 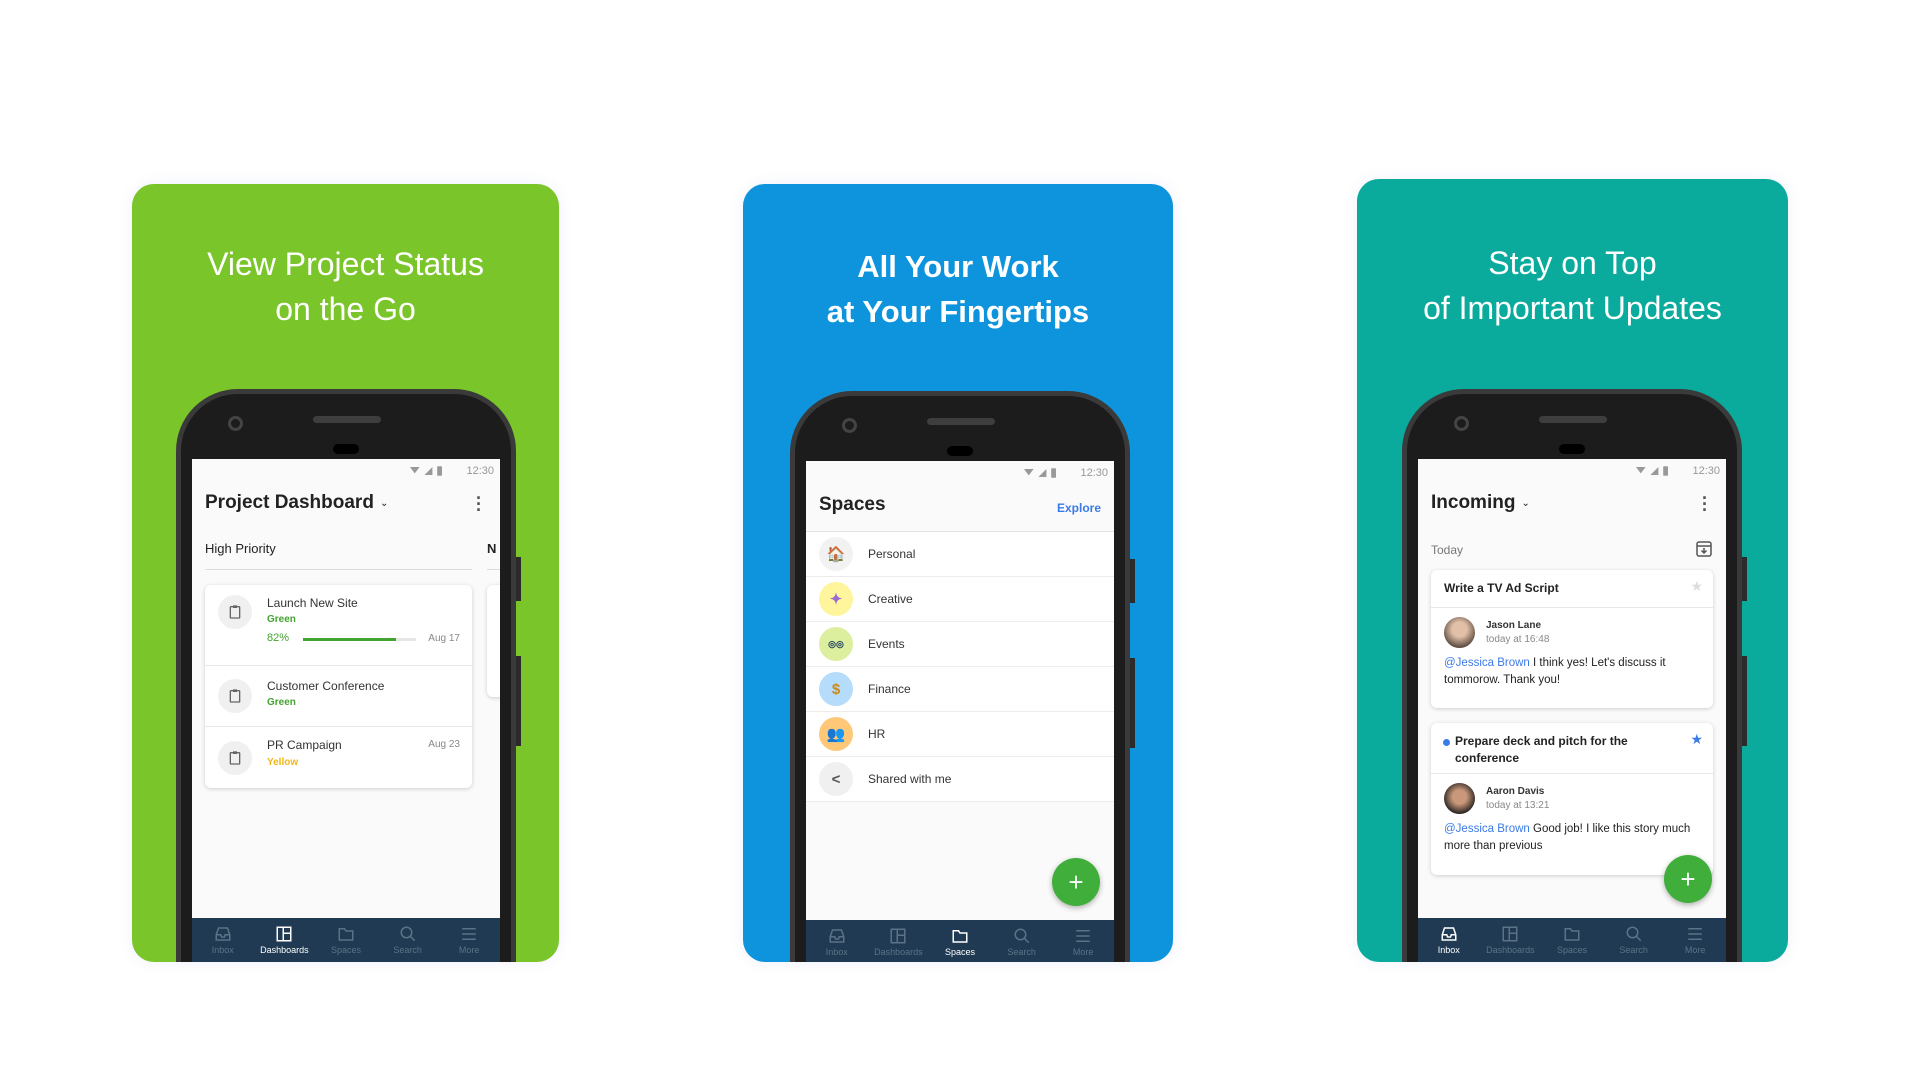 What do you see at coordinates (444, 638) in the screenshot?
I see `project-date: Aug 17` at bounding box center [444, 638].